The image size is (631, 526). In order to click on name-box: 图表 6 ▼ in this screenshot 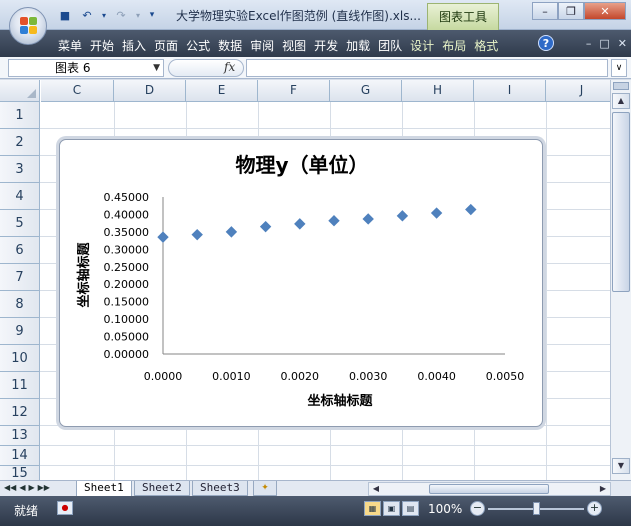, I will do `click(86, 68)`.